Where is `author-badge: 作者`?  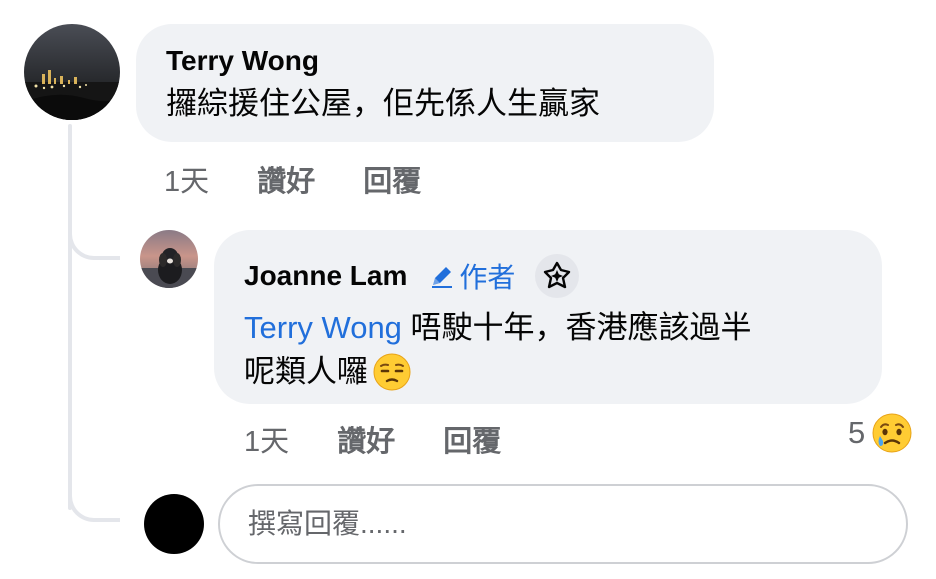
author-badge: 作者 is located at coordinates (472, 276).